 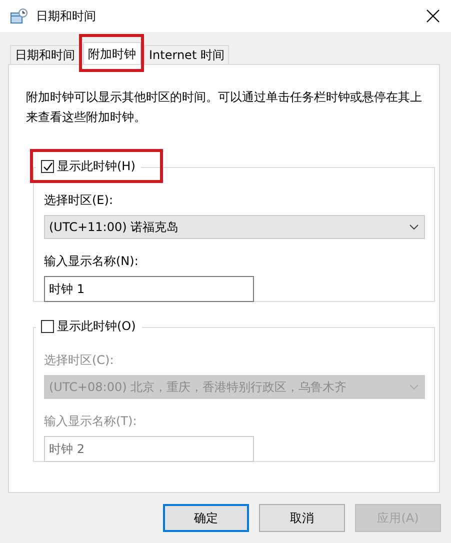 I want to click on dialog-button: 确定, so click(x=206, y=518).